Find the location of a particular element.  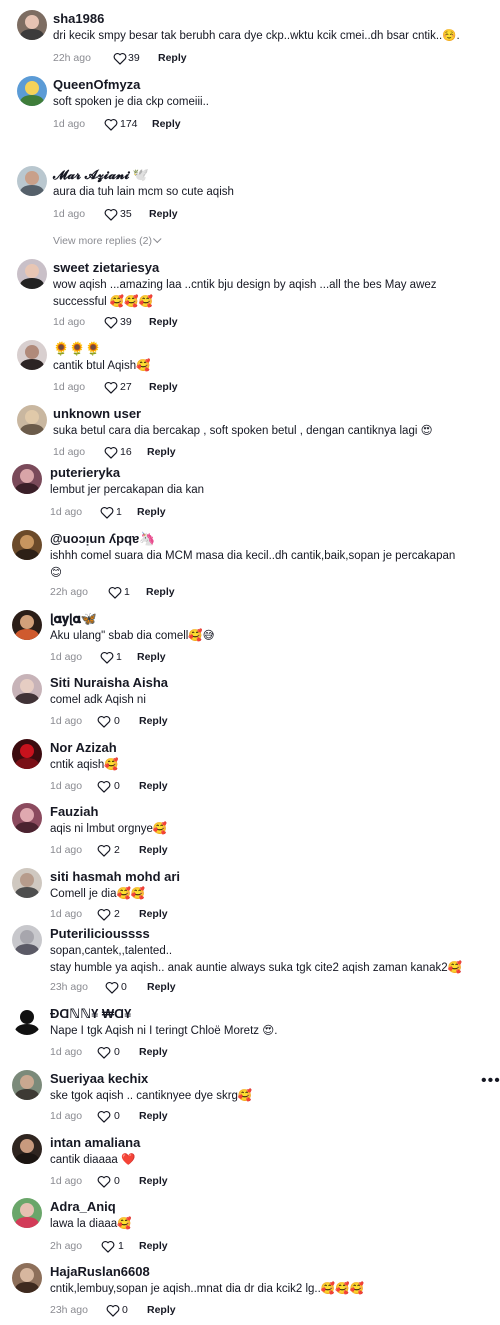

comment-username: sha1986 is located at coordinates (78, 19).